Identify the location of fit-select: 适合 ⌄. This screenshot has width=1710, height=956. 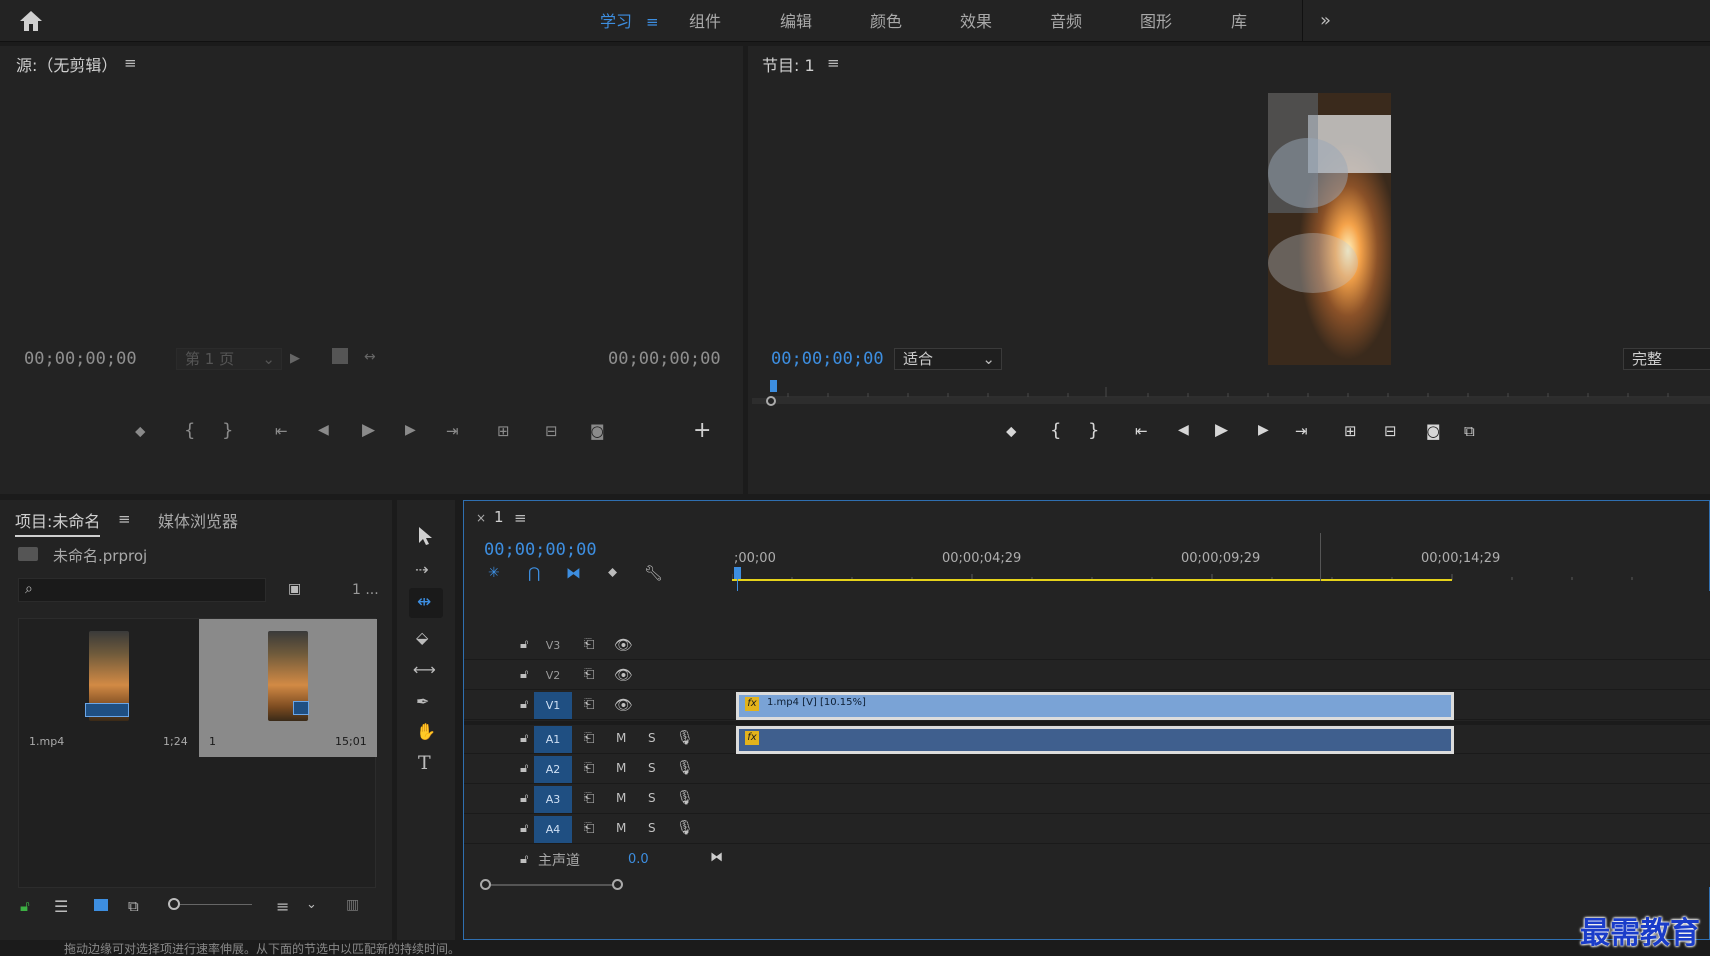
(948, 359).